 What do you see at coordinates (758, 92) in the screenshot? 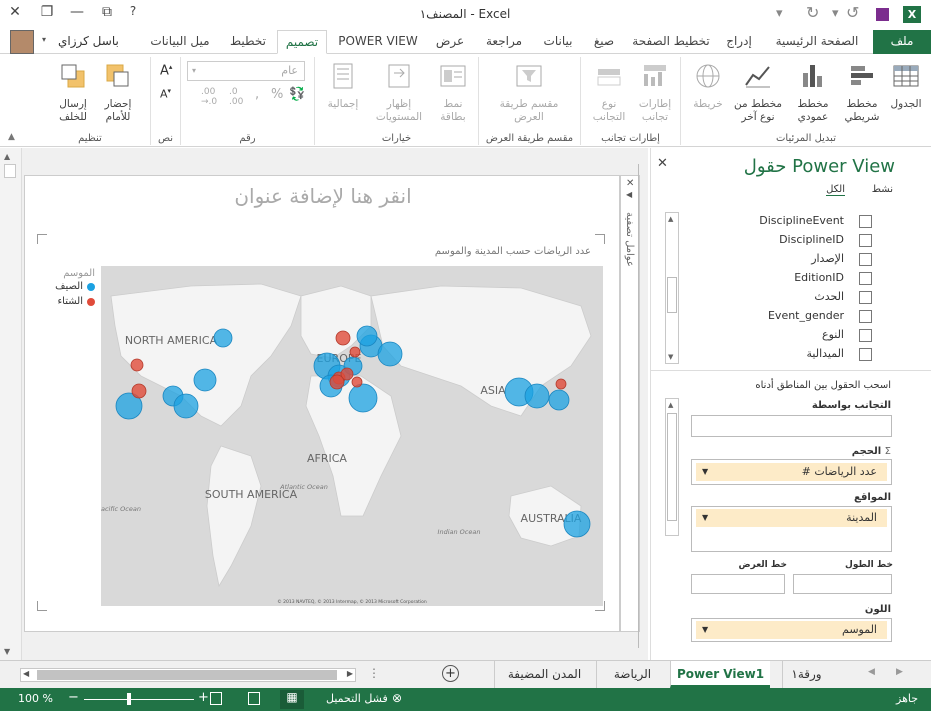
I see `other-chart-button: مخطط من نوع آخر` at bounding box center [758, 92].